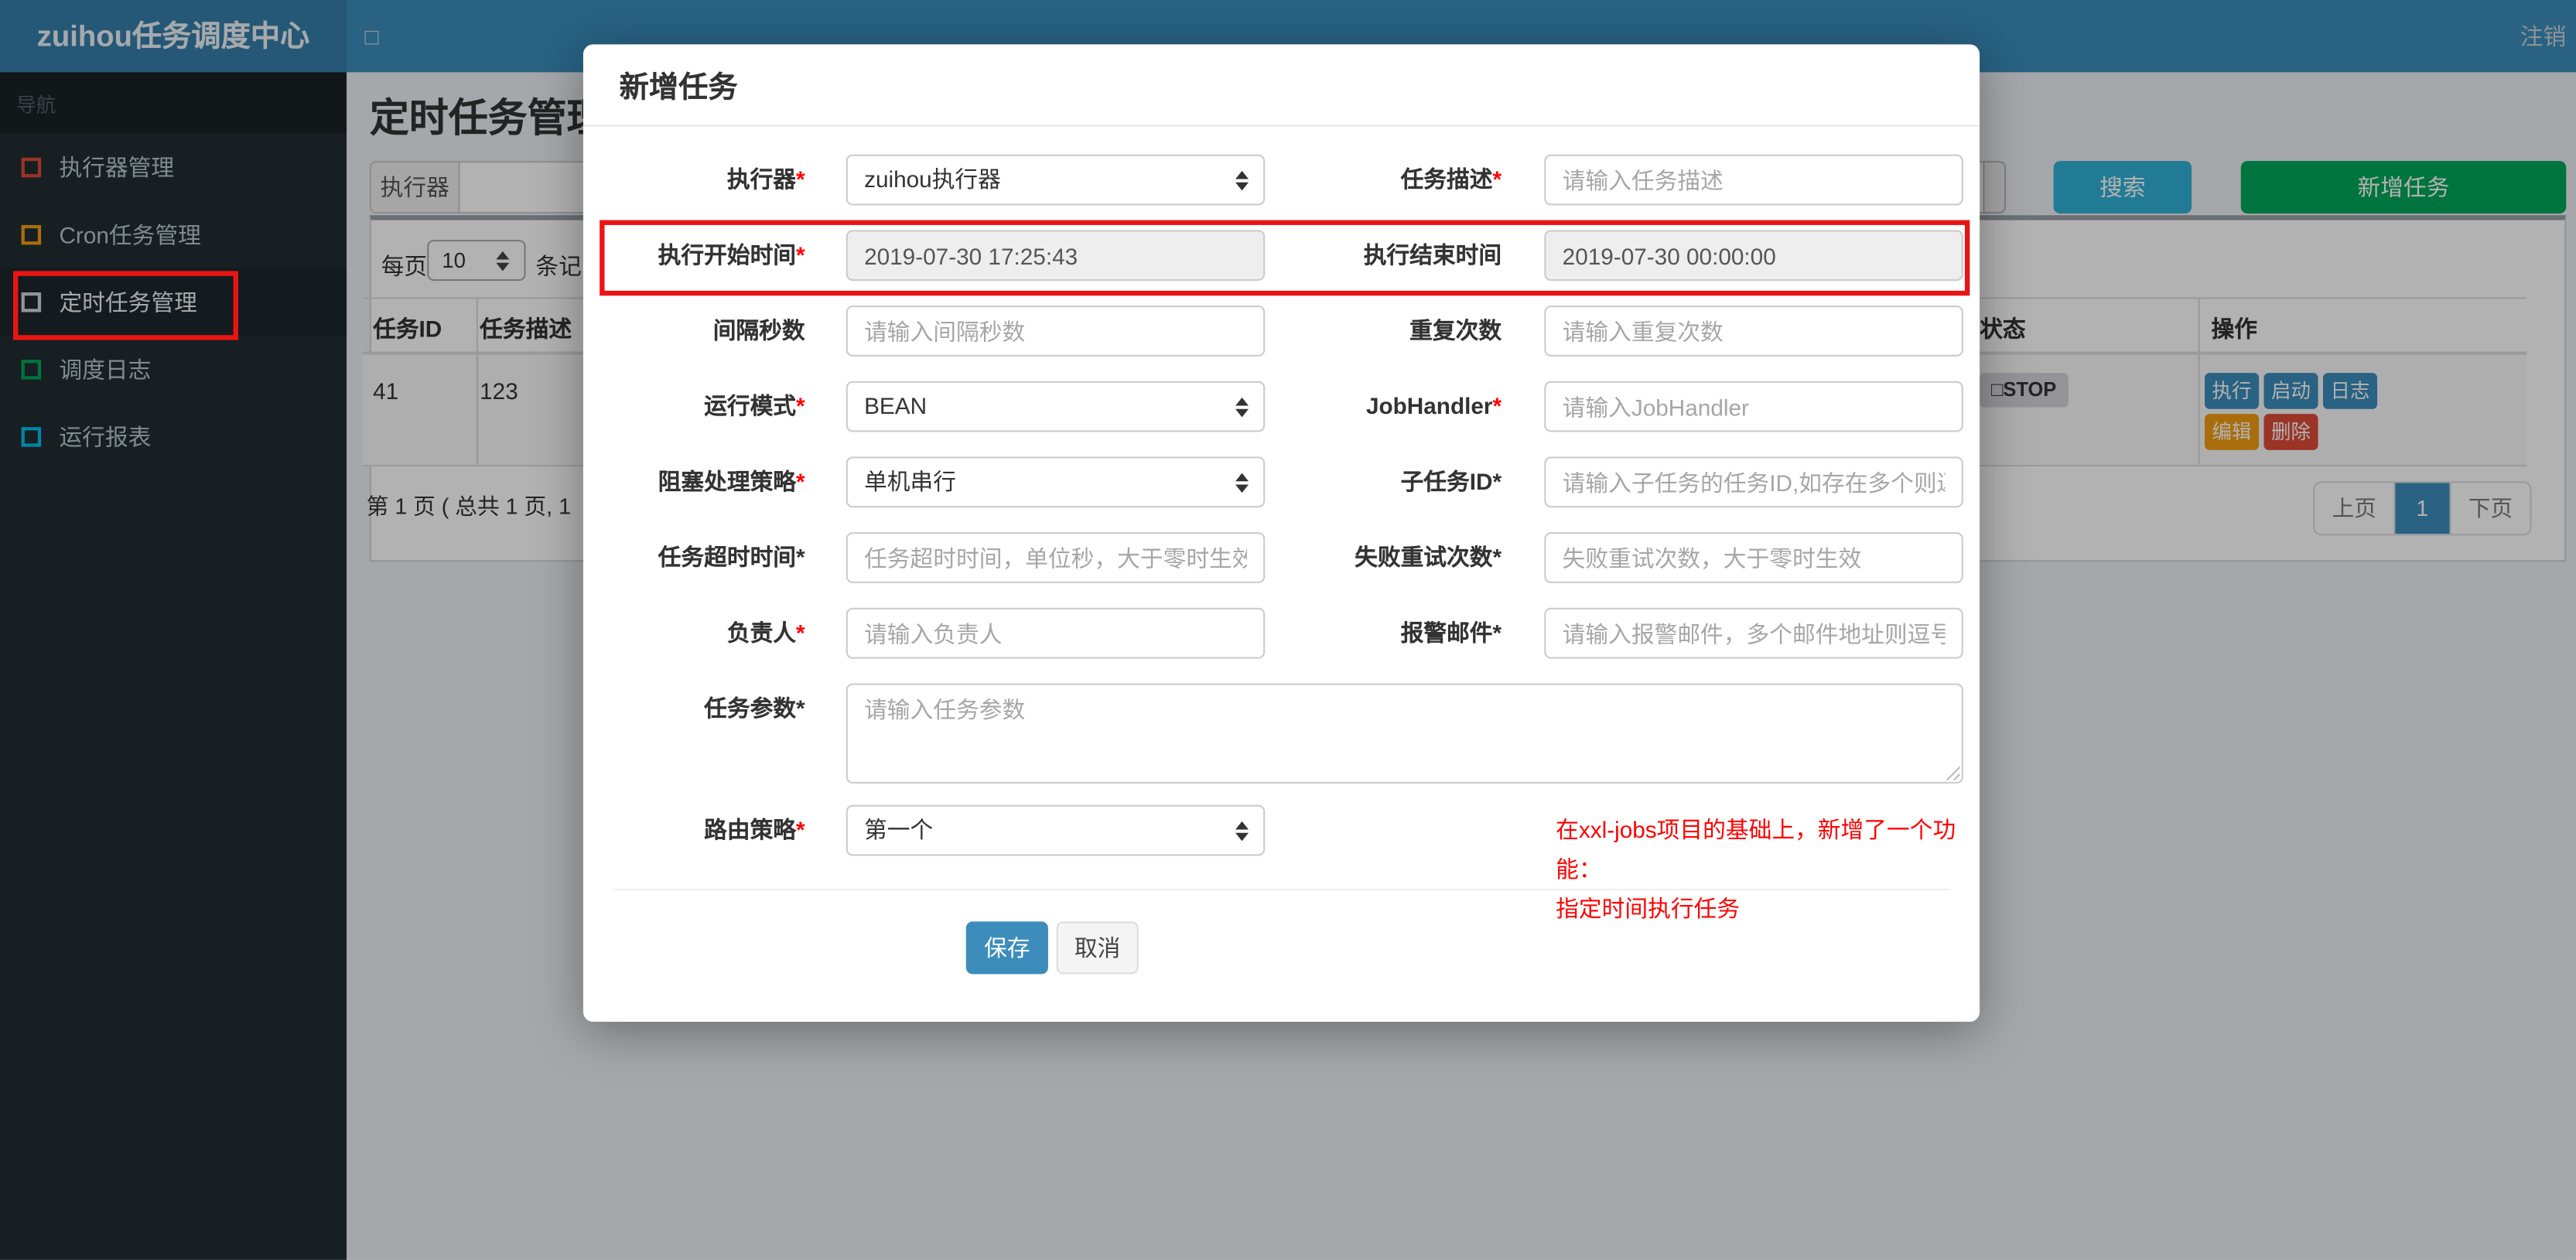 This screenshot has height=1260, width=2576. What do you see at coordinates (678, 87) in the screenshot?
I see `modal-title: 新增任务` at bounding box center [678, 87].